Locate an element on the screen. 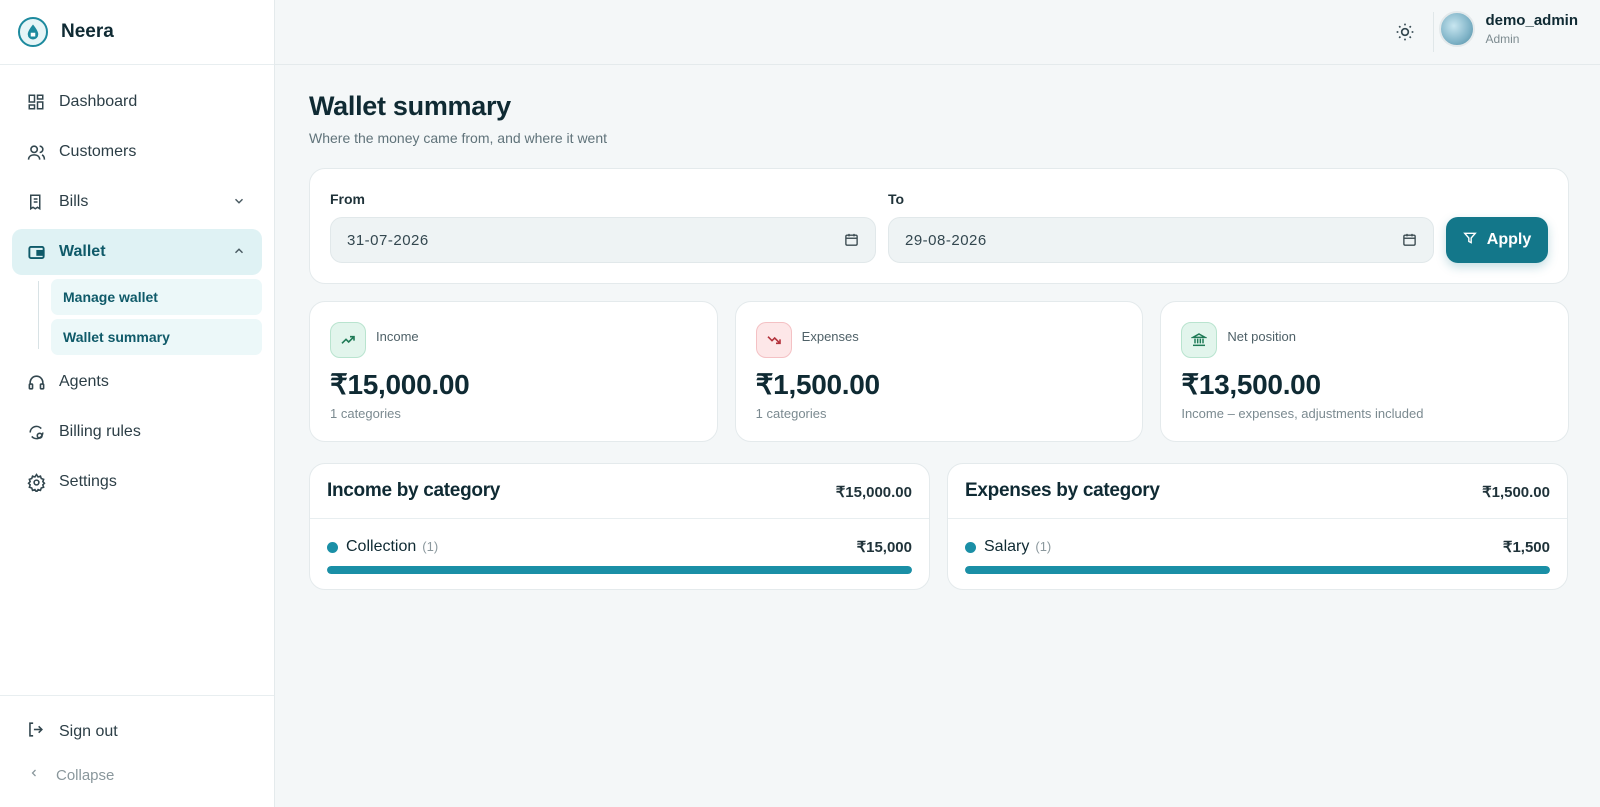 The width and height of the screenshot is (1600, 807). sidebar-item-customers: Customers is located at coordinates (137, 152).